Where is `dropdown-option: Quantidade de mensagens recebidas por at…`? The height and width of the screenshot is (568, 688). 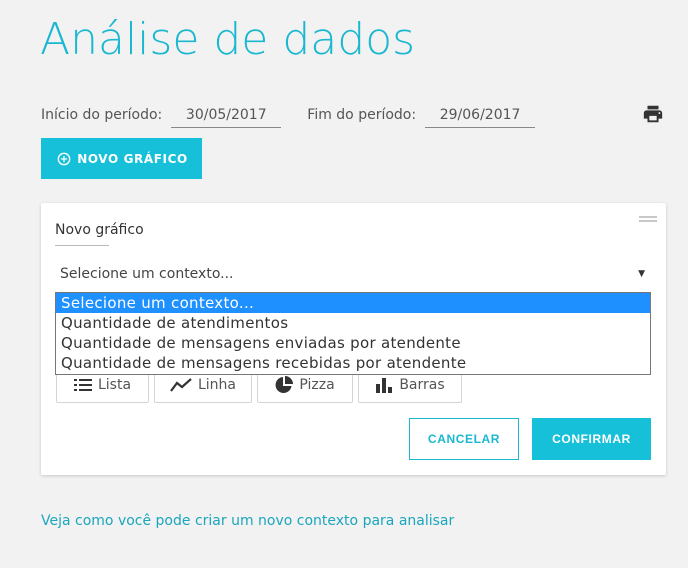
dropdown-option: Quantidade de mensagens recebidas por at… is located at coordinates (353, 363).